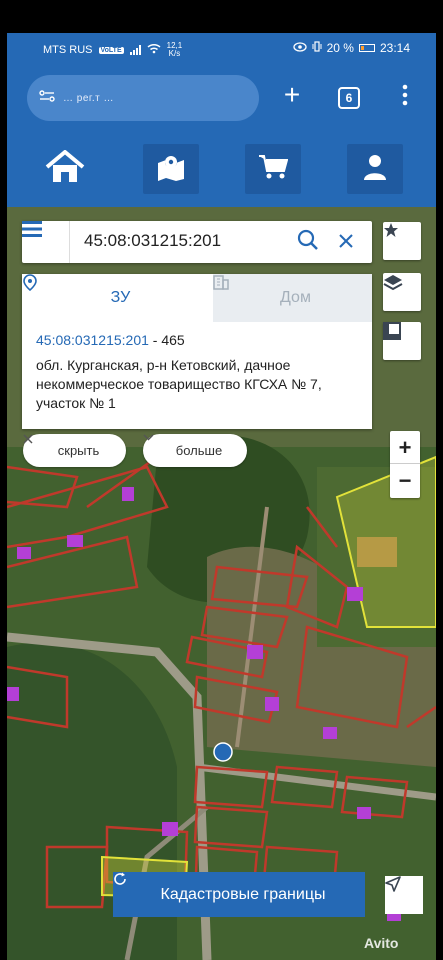 The height and width of the screenshot is (960, 443). What do you see at coordinates (317, 48) in the screenshot?
I see `vibrate-icon` at bounding box center [317, 48].